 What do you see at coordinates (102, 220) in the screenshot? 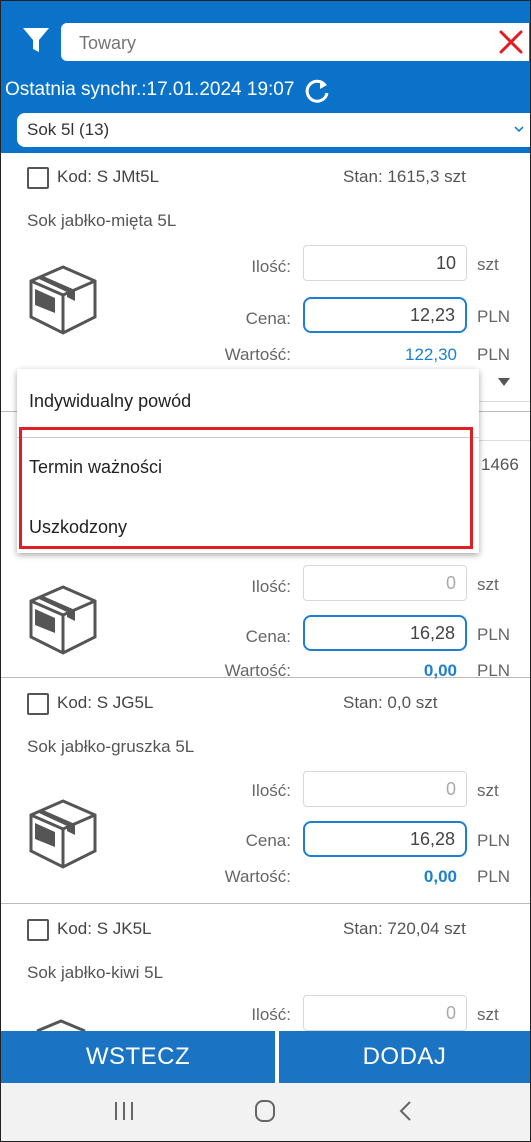
I see `product-name: Sok jabłko-mięta 5L` at bounding box center [102, 220].